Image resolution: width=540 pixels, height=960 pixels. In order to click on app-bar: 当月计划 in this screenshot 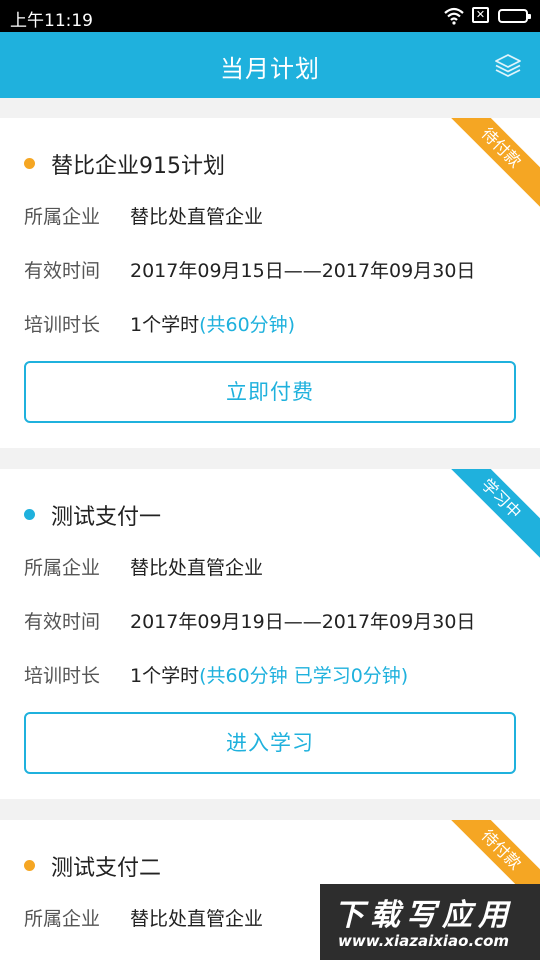, I will do `click(270, 65)`.